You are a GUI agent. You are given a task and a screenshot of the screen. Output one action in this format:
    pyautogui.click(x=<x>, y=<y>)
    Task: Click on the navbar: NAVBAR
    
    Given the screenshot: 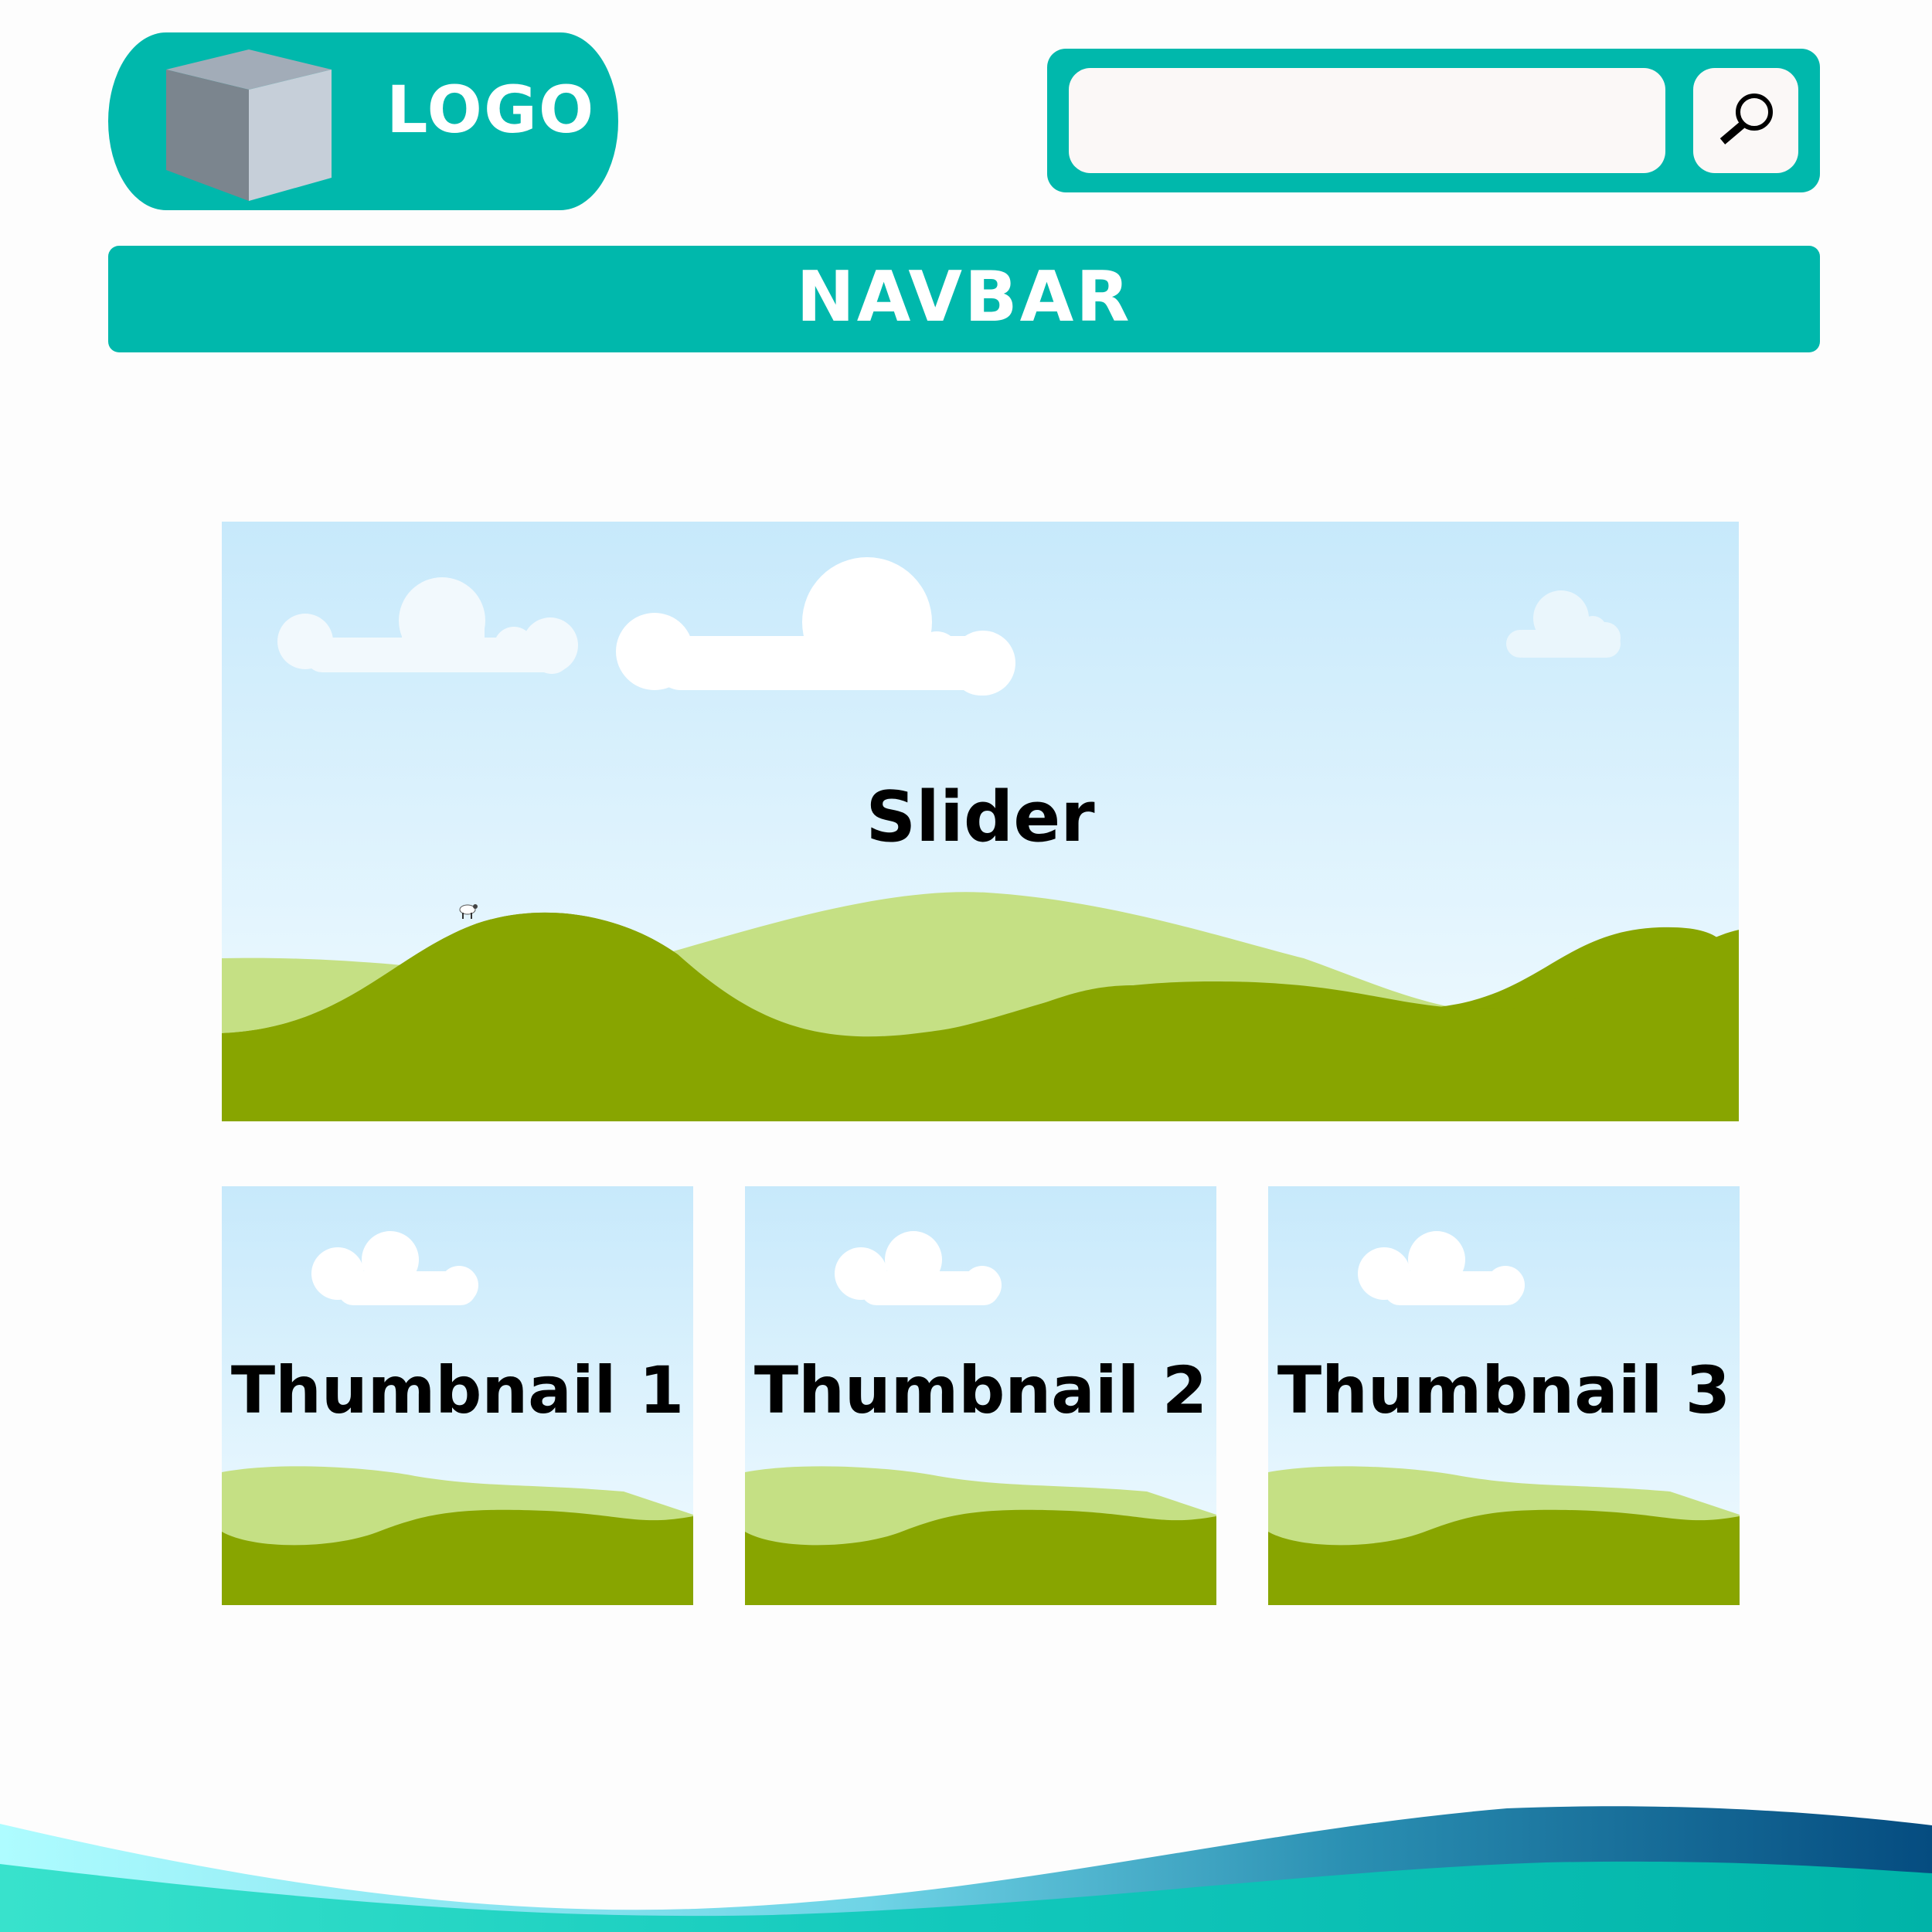 What is the action you would take?
    pyautogui.click(x=964, y=299)
    